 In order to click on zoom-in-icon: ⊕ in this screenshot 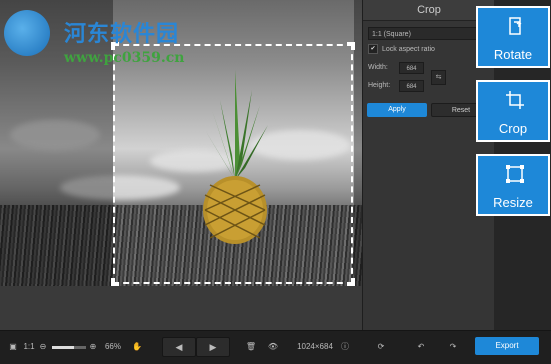, I will do `click(93, 347)`.